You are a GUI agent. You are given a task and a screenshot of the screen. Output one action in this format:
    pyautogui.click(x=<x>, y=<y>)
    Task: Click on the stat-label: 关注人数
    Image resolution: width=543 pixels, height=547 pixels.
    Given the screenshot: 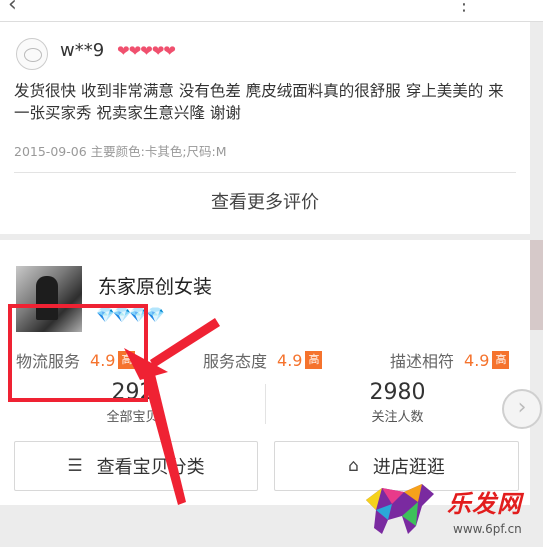 What is the action you would take?
    pyautogui.click(x=397, y=417)
    